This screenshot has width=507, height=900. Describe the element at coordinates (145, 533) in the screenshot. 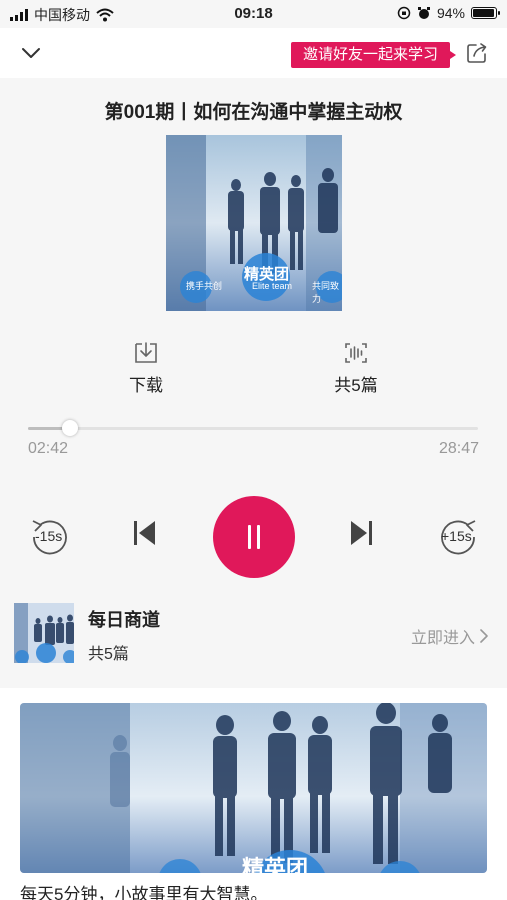

I see `previous-track-icon` at that location.